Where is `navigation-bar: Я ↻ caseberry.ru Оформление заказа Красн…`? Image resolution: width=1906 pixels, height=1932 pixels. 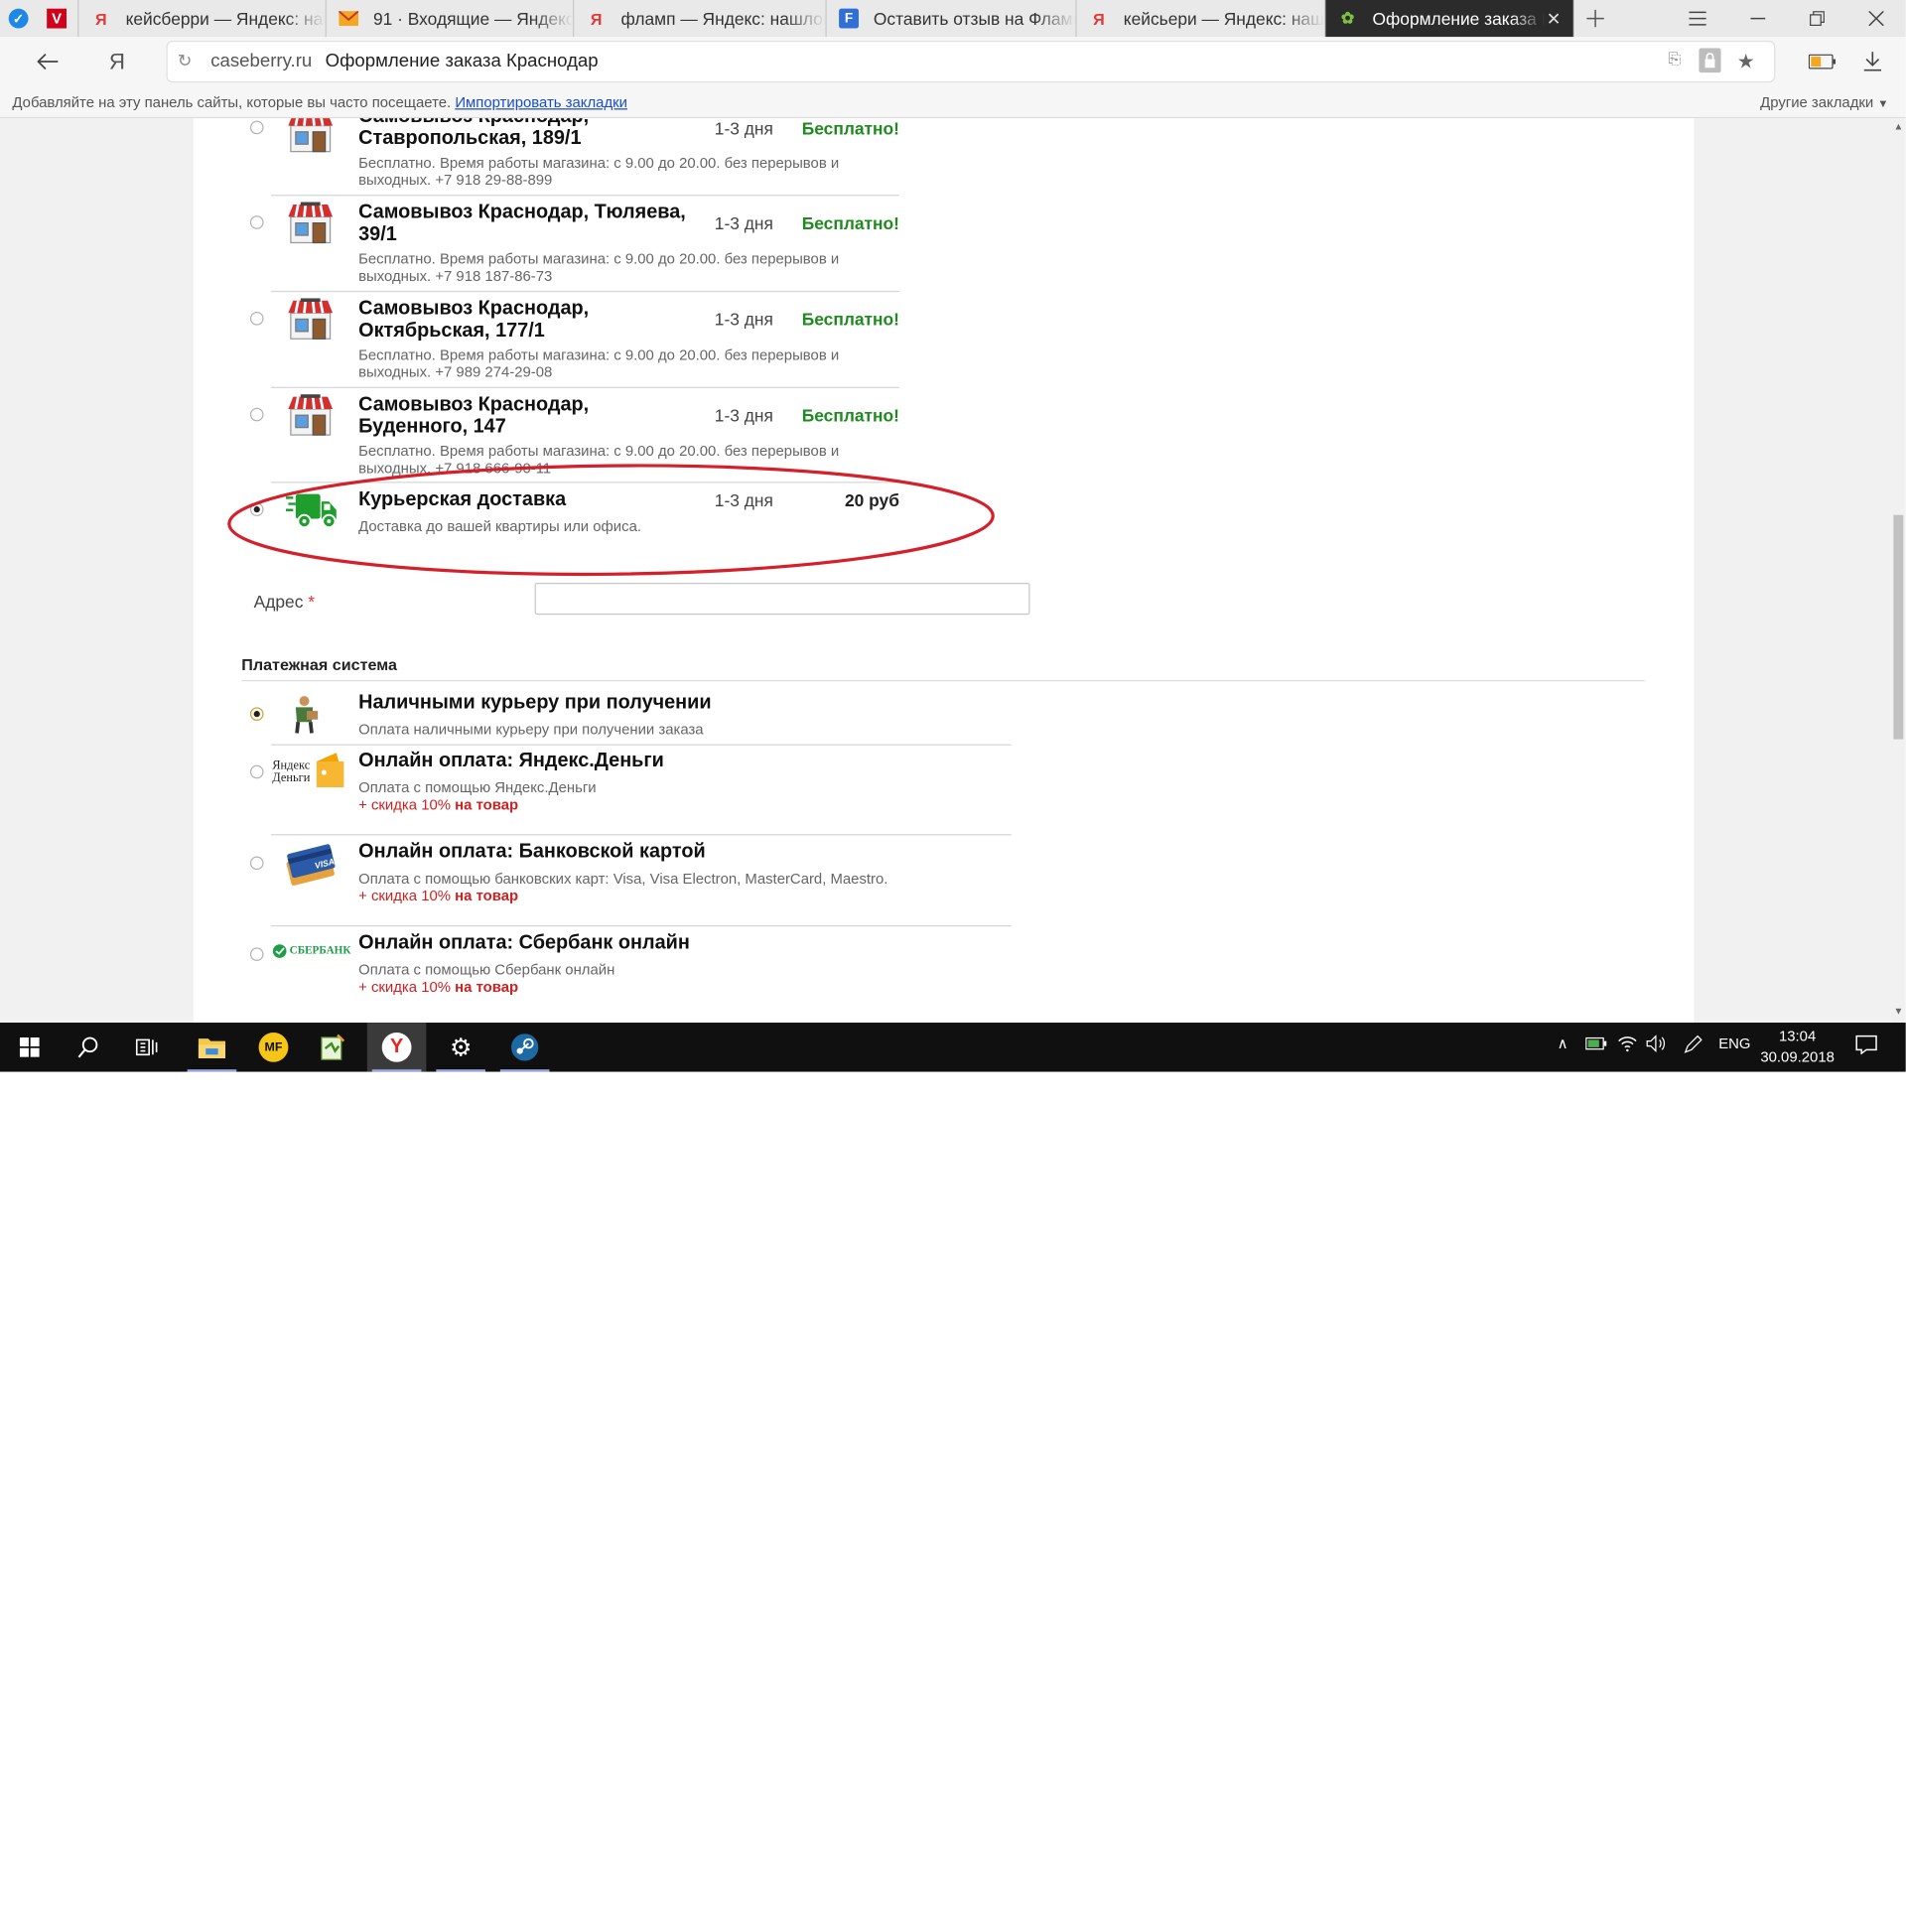
navigation-bar: Я ↻ caseberry.ru Оформление заказа Красн… is located at coordinates (953, 62).